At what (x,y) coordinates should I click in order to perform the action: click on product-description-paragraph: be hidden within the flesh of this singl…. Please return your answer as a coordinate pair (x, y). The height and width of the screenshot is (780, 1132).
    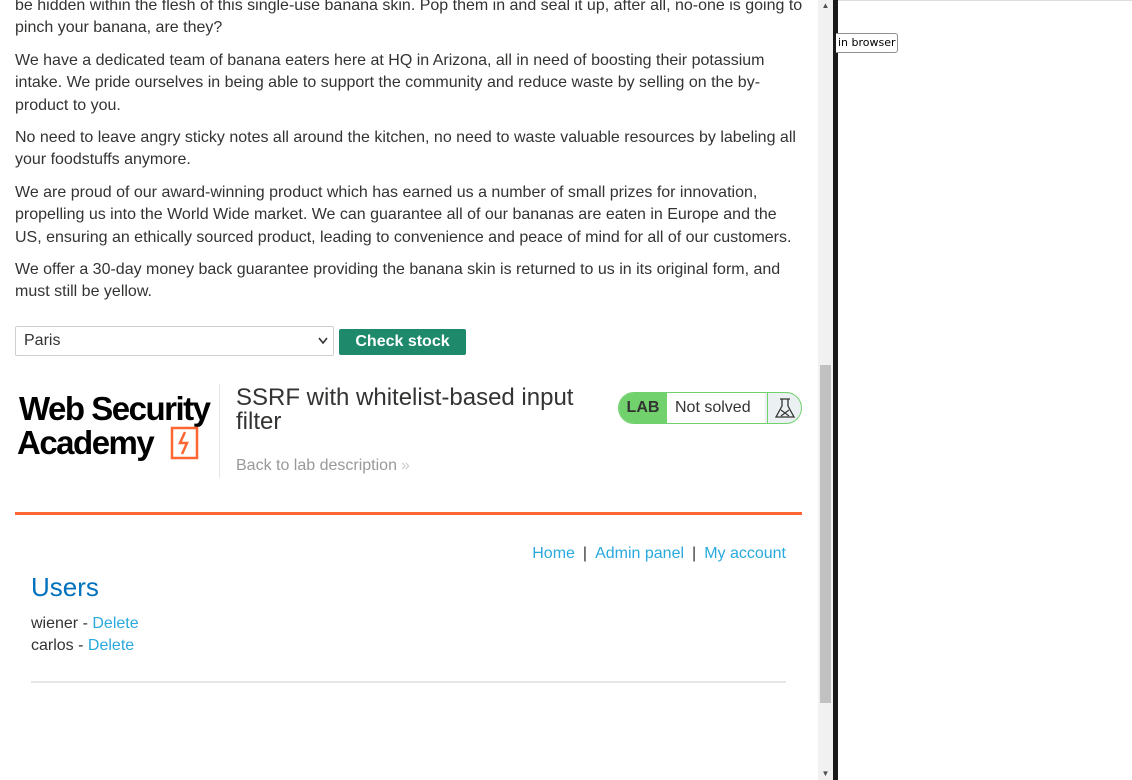
    Looking at the image, I should click on (409, 18).